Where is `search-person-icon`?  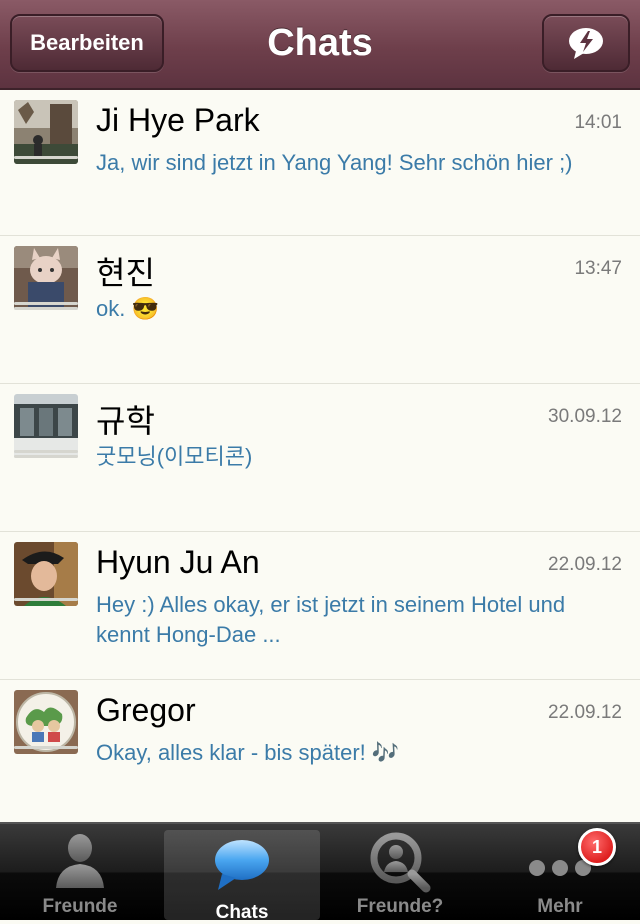 search-person-icon is located at coordinates (400, 862).